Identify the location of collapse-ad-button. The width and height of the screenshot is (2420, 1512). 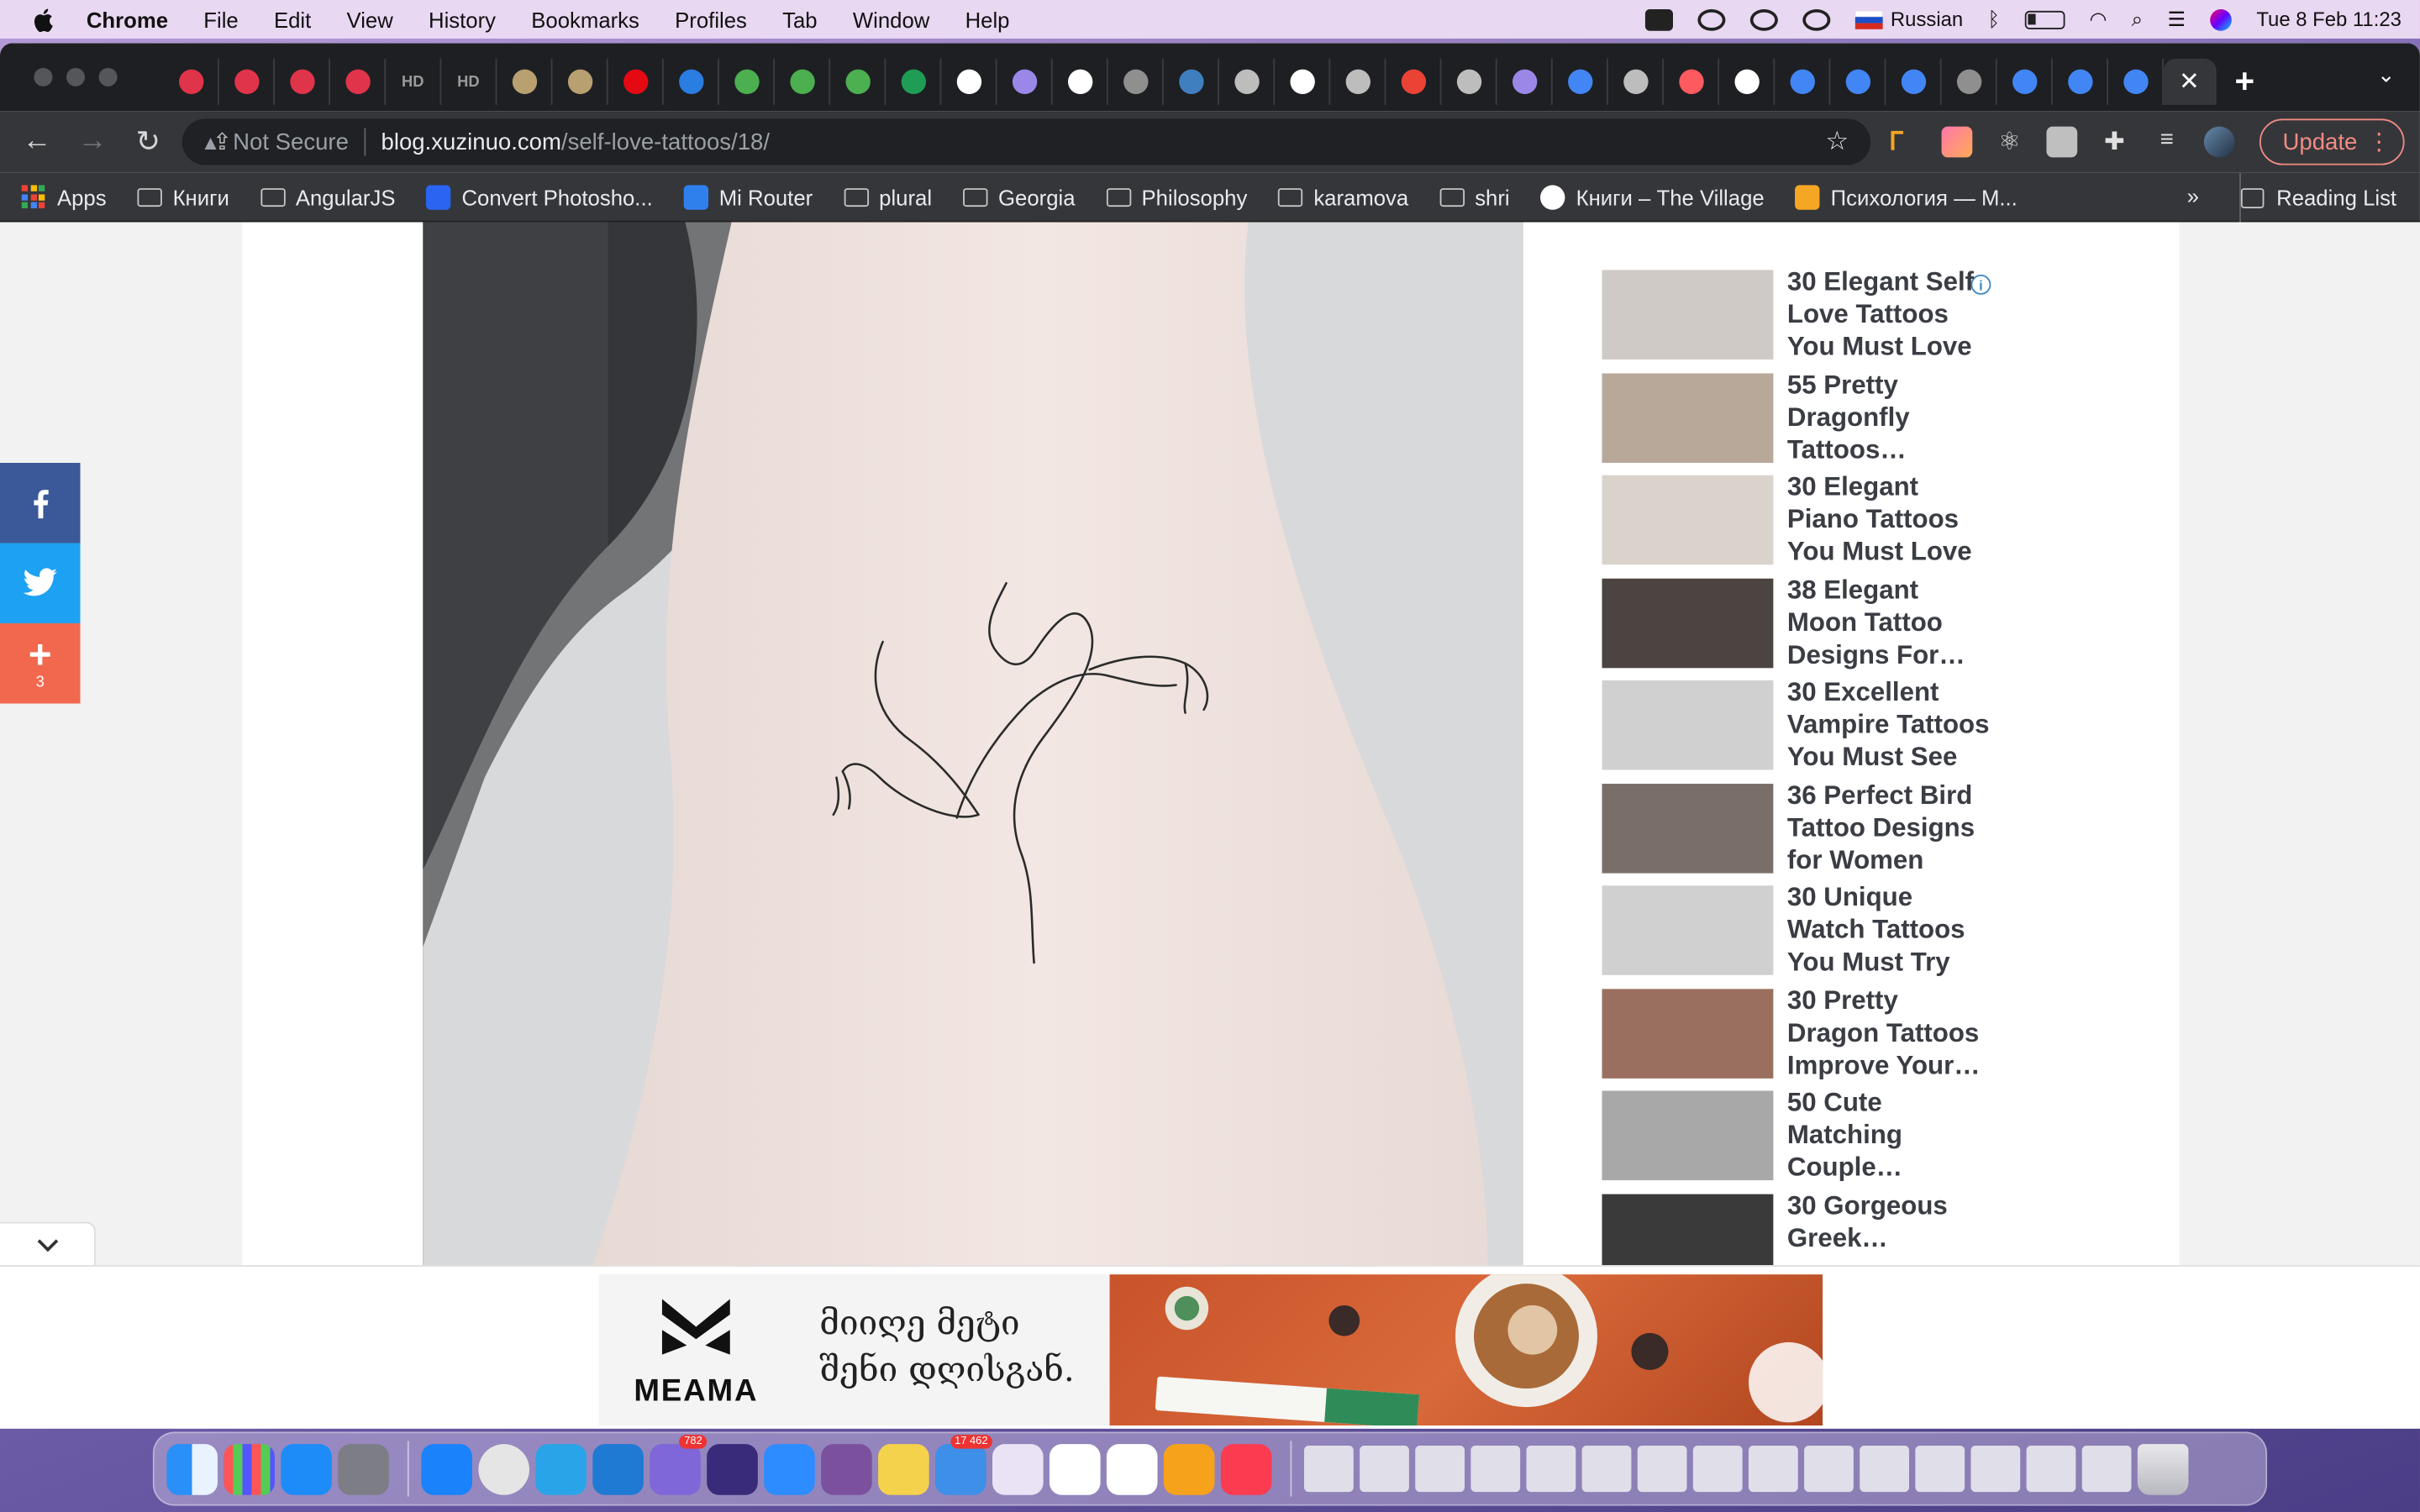
(48, 1243).